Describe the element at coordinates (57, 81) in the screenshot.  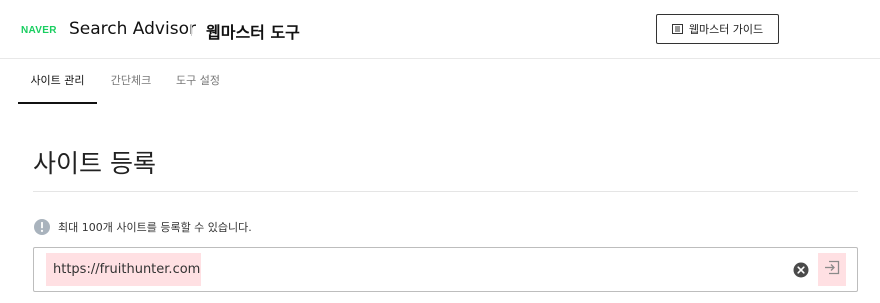
I see `tab-site-management: 사이트 관리` at that location.